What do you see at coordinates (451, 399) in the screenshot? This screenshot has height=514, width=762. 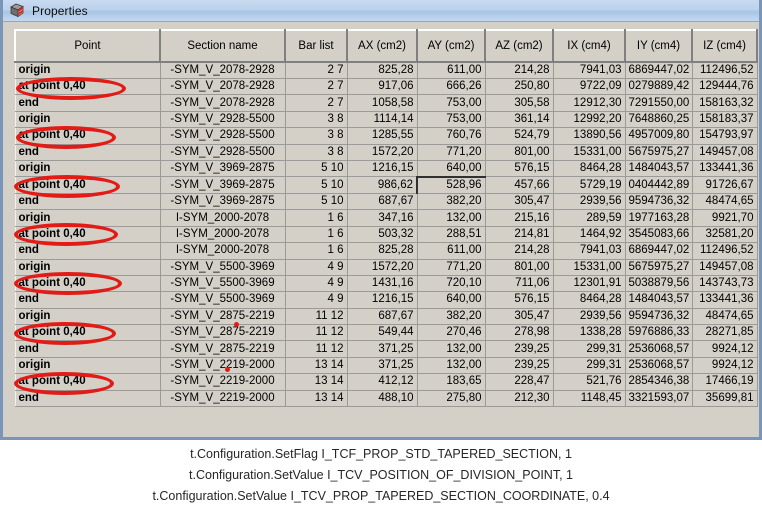 I see `cell-ay: 275,80` at bounding box center [451, 399].